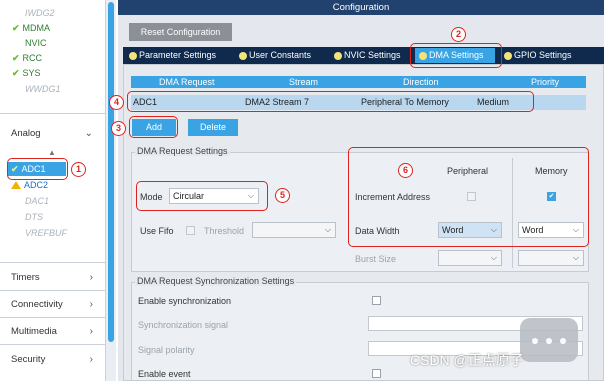  Describe the element at coordinates (40, 13) in the screenshot. I see `sidebar-item-iwdg2: IWDG2` at that location.